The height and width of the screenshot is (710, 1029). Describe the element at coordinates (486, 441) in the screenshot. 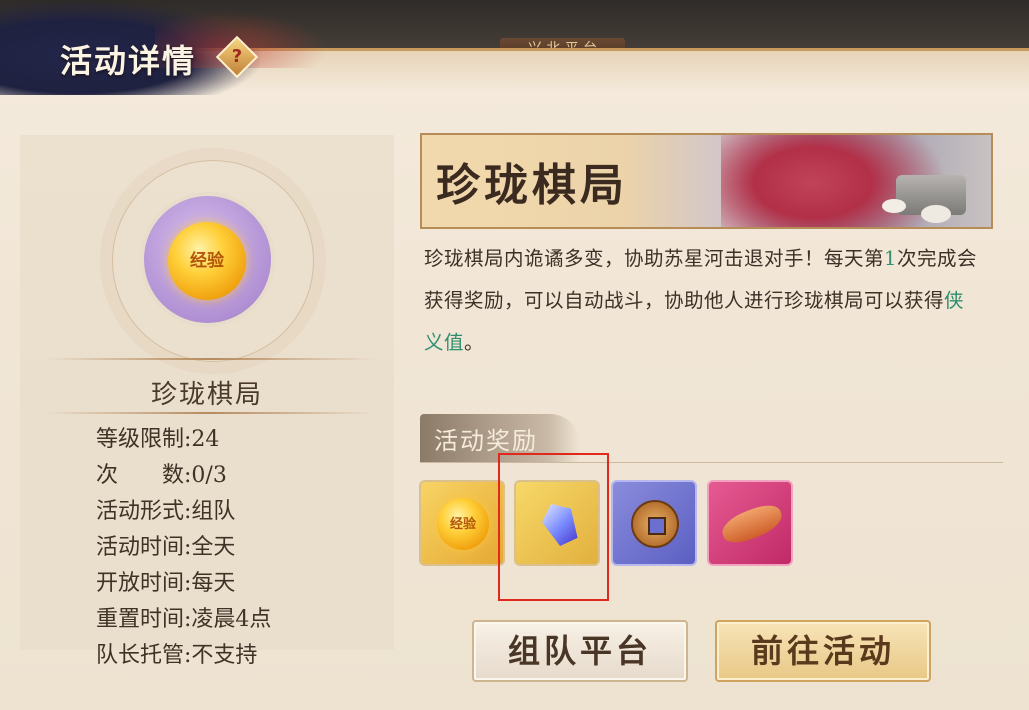

I see `rewards-title: 活动奖励` at that location.